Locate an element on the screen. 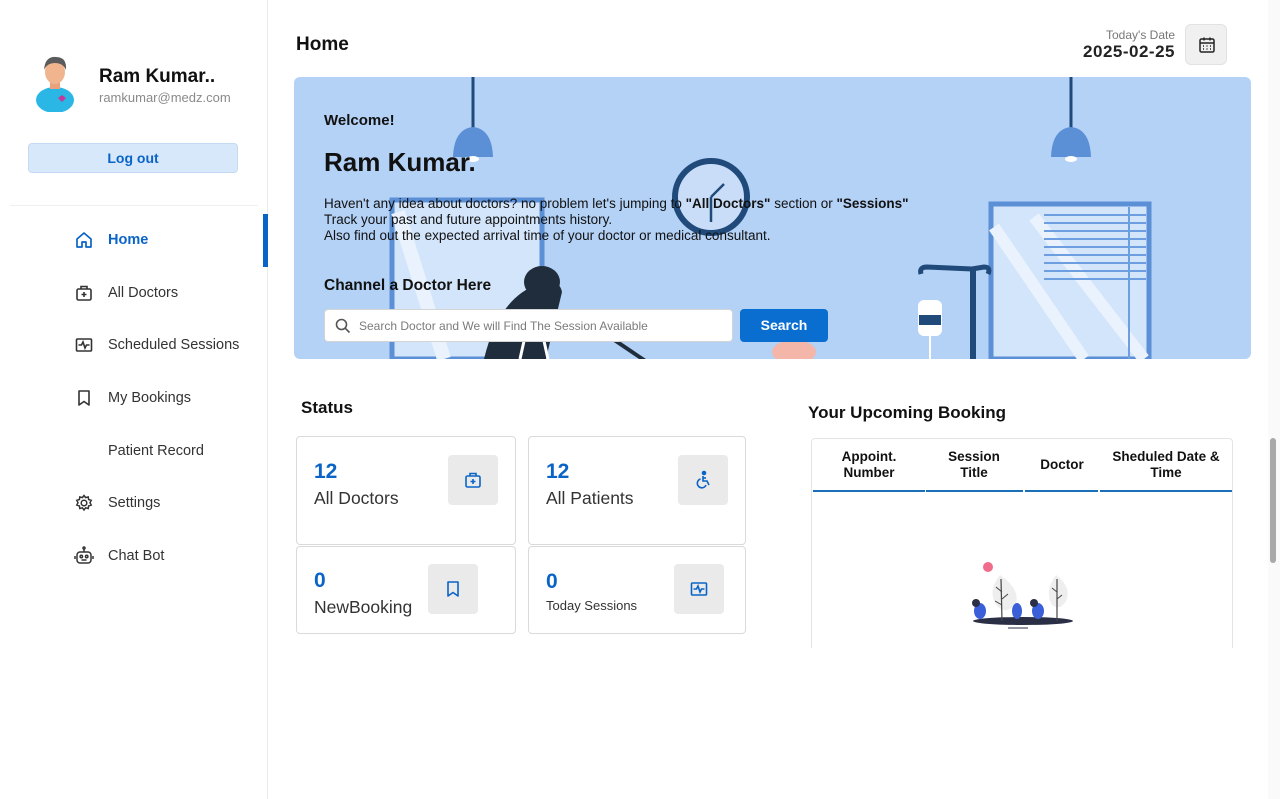 The width and height of the screenshot is (1280, 799). status-heading: Status is located at coordinates (327, 407).